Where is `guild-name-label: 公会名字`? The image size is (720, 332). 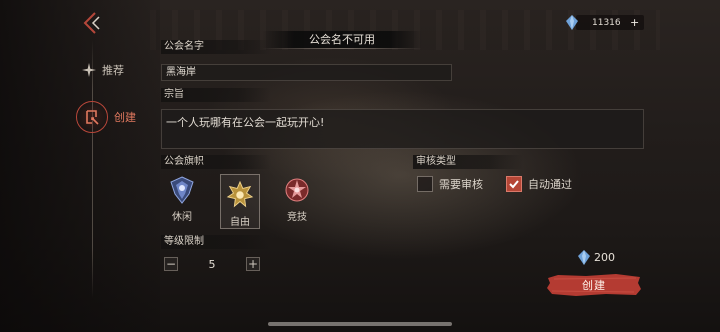 guild-name-label: 公会名字 is located at coordinates (216, 47).